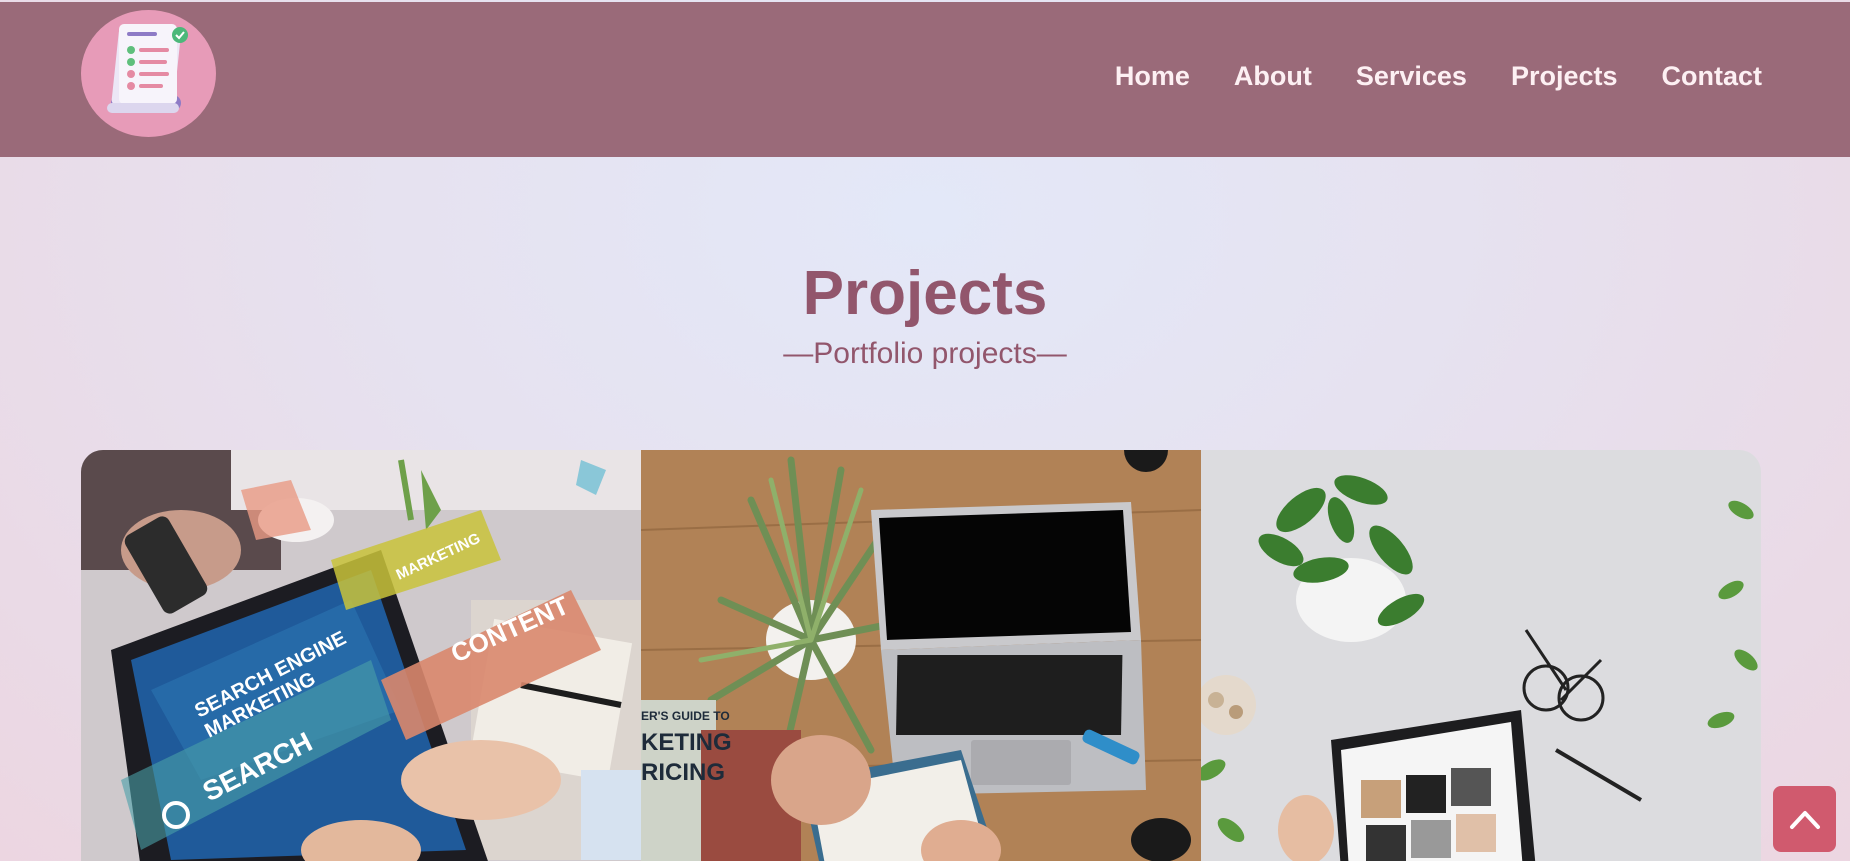  I want to click on logo, so click(148, 73).